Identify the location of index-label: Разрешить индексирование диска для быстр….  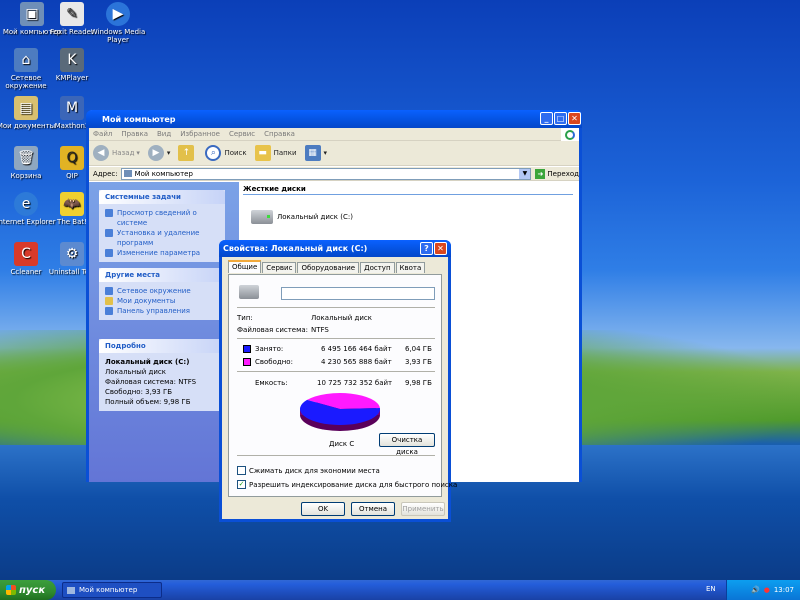
(353, 485).